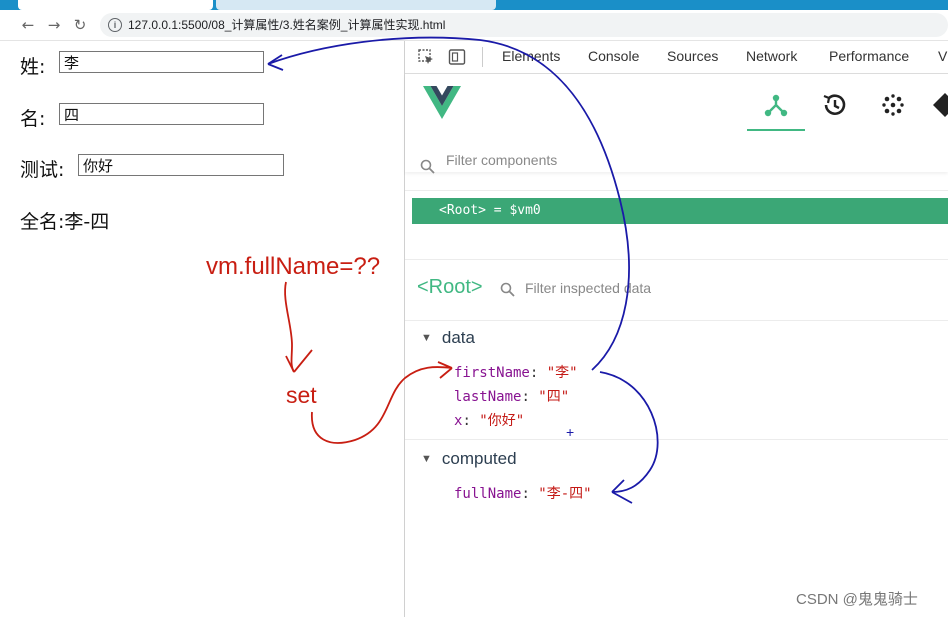  I want to click on computed-section-toggle: ▼ computed, so click(469, 459).